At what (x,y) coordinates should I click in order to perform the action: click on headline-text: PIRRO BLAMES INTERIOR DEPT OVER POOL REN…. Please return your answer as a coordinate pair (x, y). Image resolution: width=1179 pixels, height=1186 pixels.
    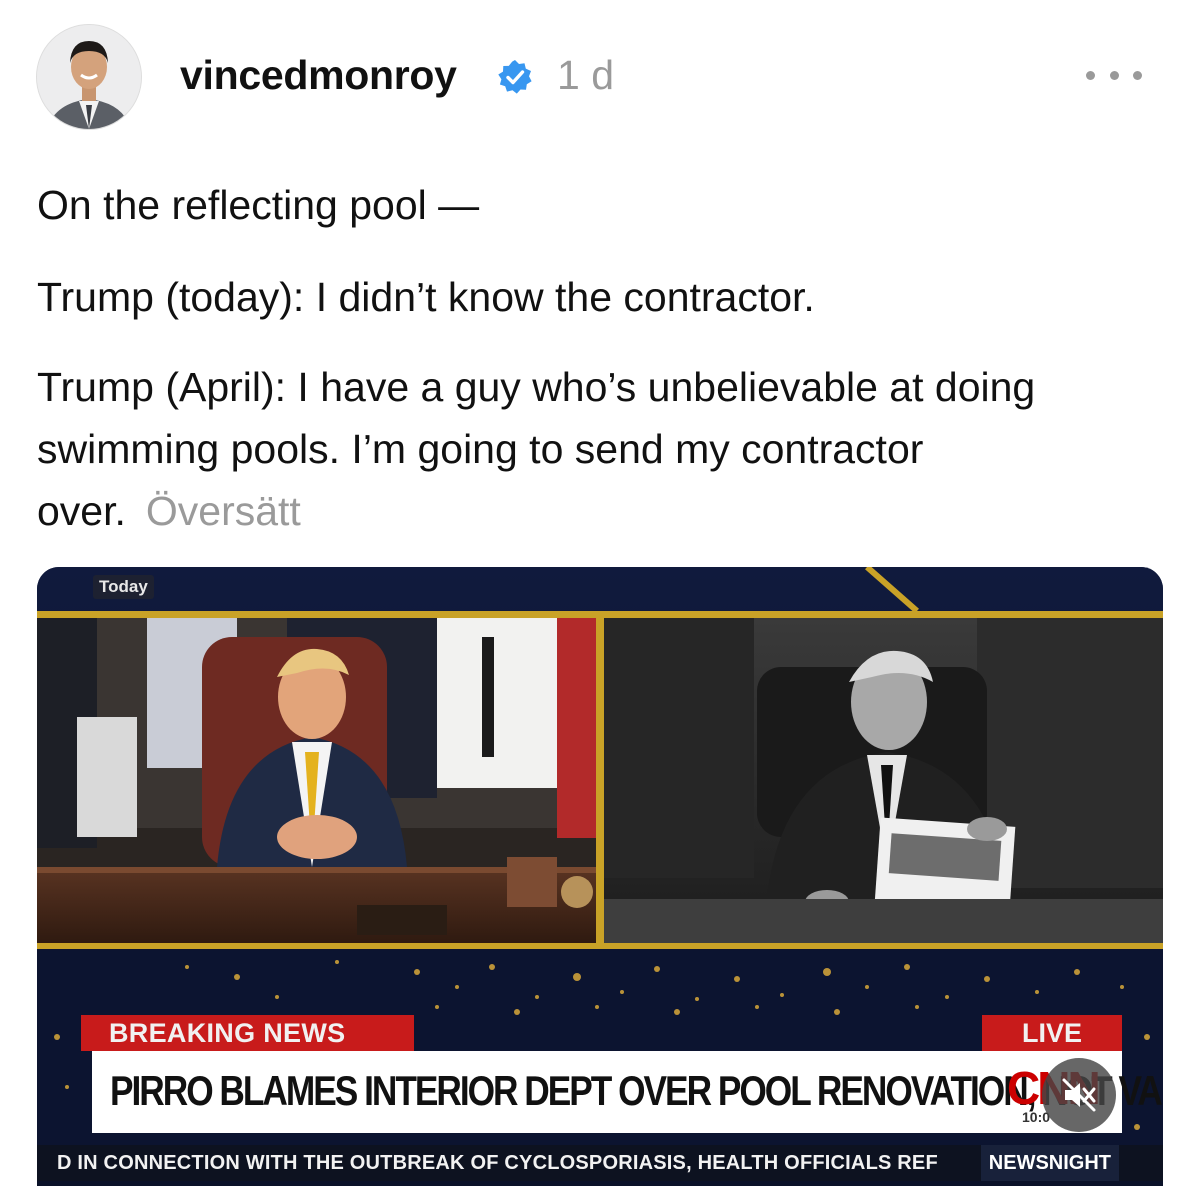
    Looking at the image, I should click on (636, 1090).